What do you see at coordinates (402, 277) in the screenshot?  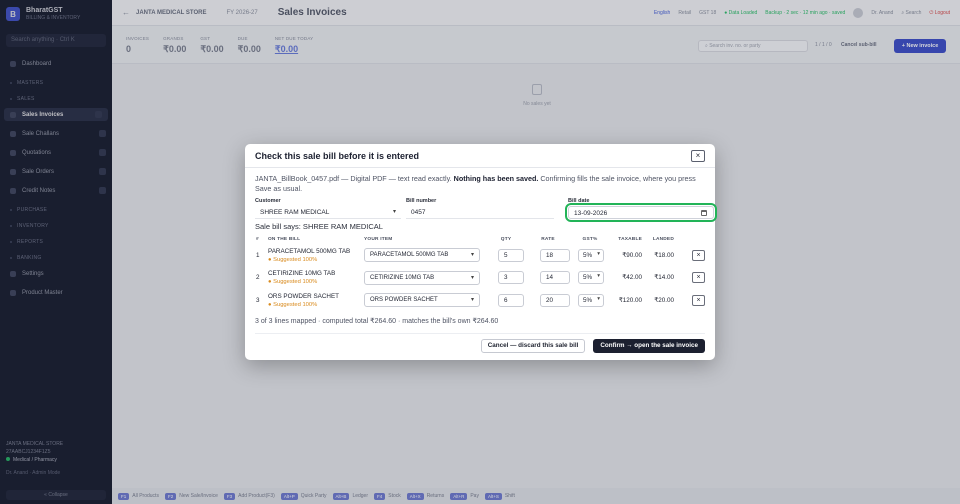 I see `item-select-value: CETIRIZINE 10MG TAB` at bounding box center [402, 277].